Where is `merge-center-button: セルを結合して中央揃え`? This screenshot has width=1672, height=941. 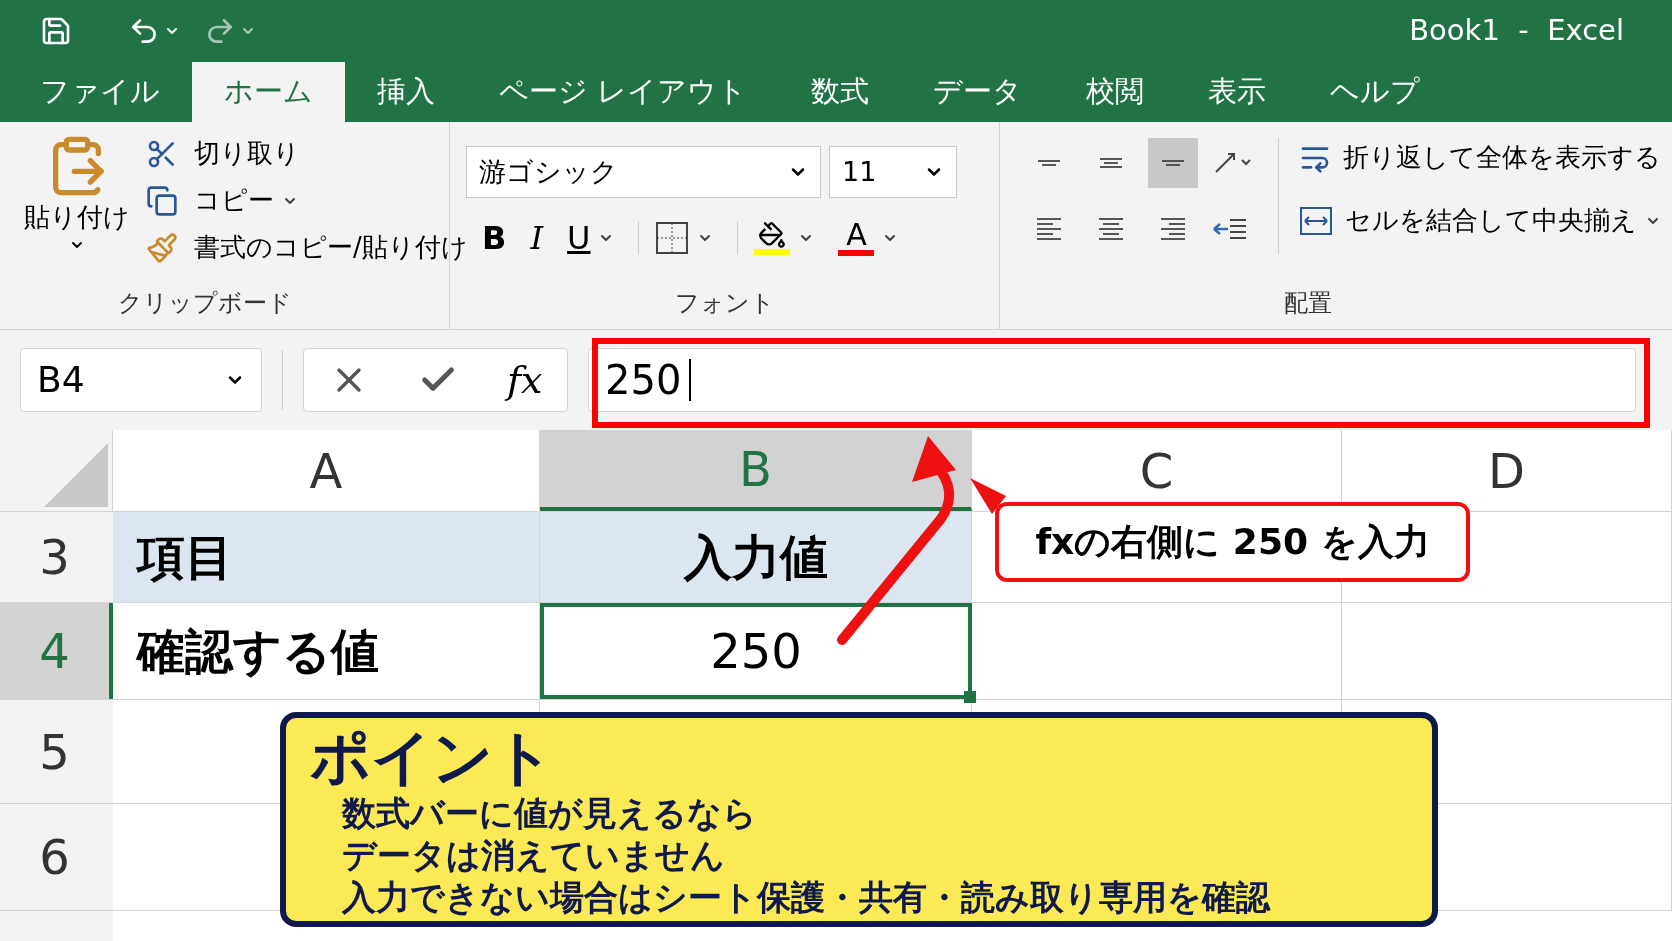
merge-center-button: セルを結合して中央揃え is located at coordinates (1468, 220).